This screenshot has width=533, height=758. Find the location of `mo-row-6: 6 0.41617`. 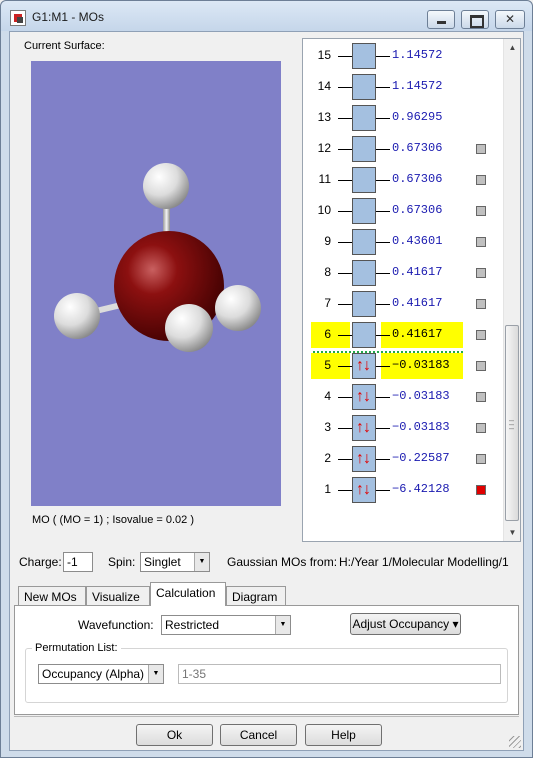

mo-row-6: 6 0.41617 is located at coordinates (403, 335).